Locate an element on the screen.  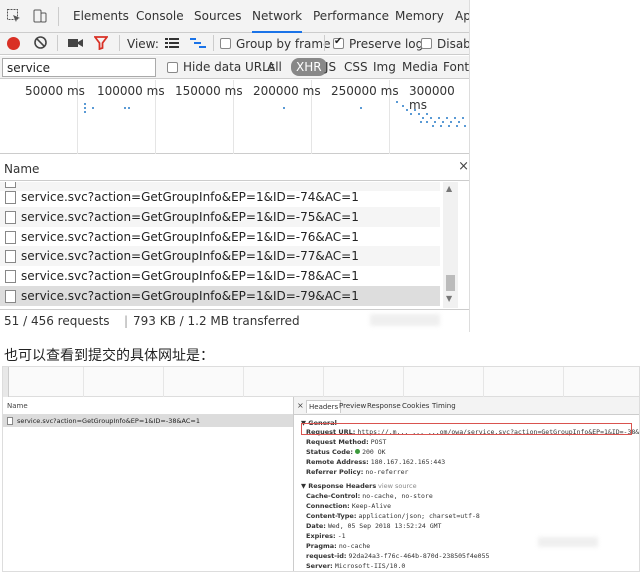
status-ok-icon is located at coordinates (358, 451).